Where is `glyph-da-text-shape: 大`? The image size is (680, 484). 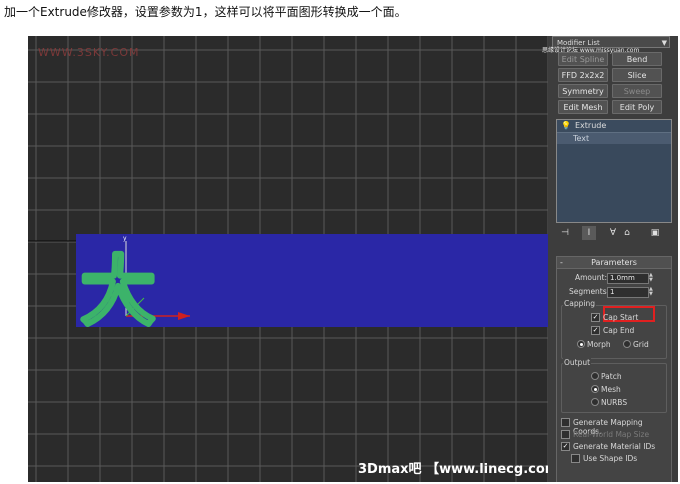 glyph-da-text-shape: 大 is located at coordinates (118, 291).